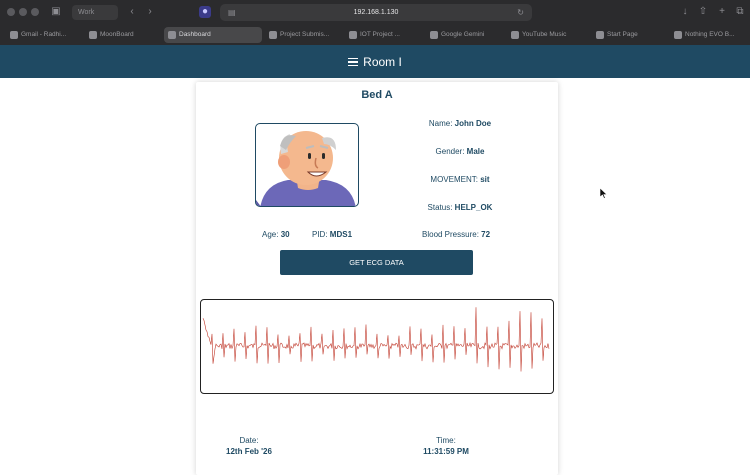 This screenshot has width=750, height=475. What do you see at coordinates (544, 34) in the screenshot?
I see `tab-label: YouTube Music` at bounding box center [544, 34].